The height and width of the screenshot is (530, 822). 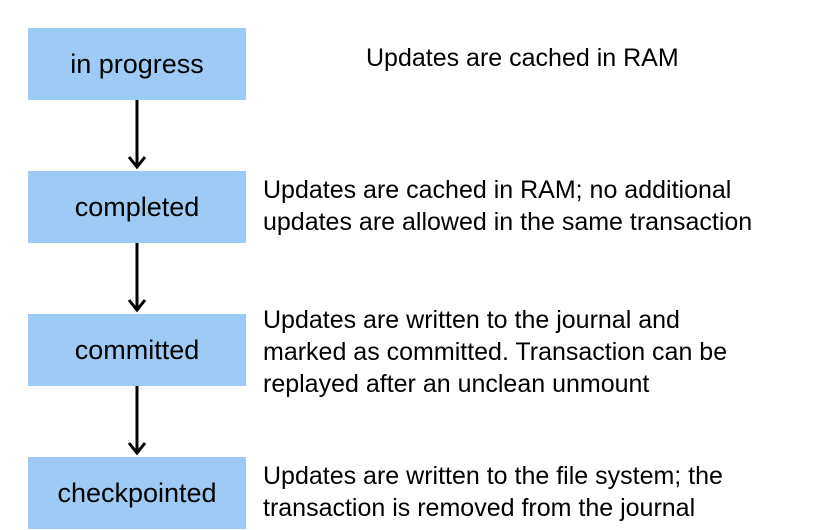 I want to click on transition-arrows, so click(x=137, y=278).